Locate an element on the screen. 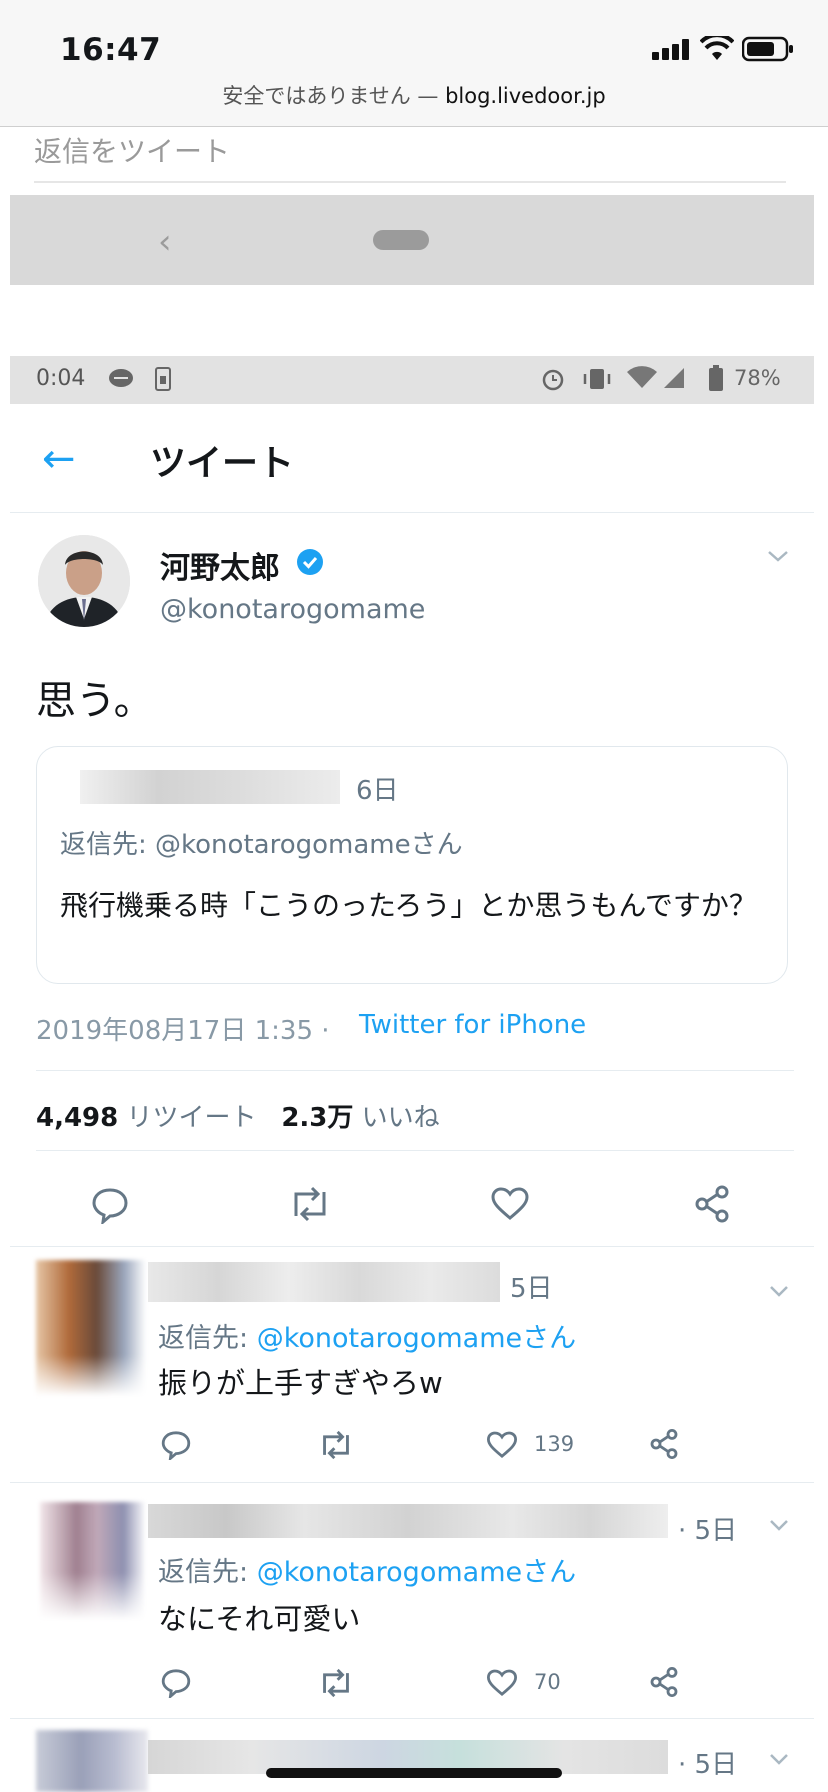  tweet-timestamp: 2019年08月17日 1:35 · is located at coordinates (183, 1031).